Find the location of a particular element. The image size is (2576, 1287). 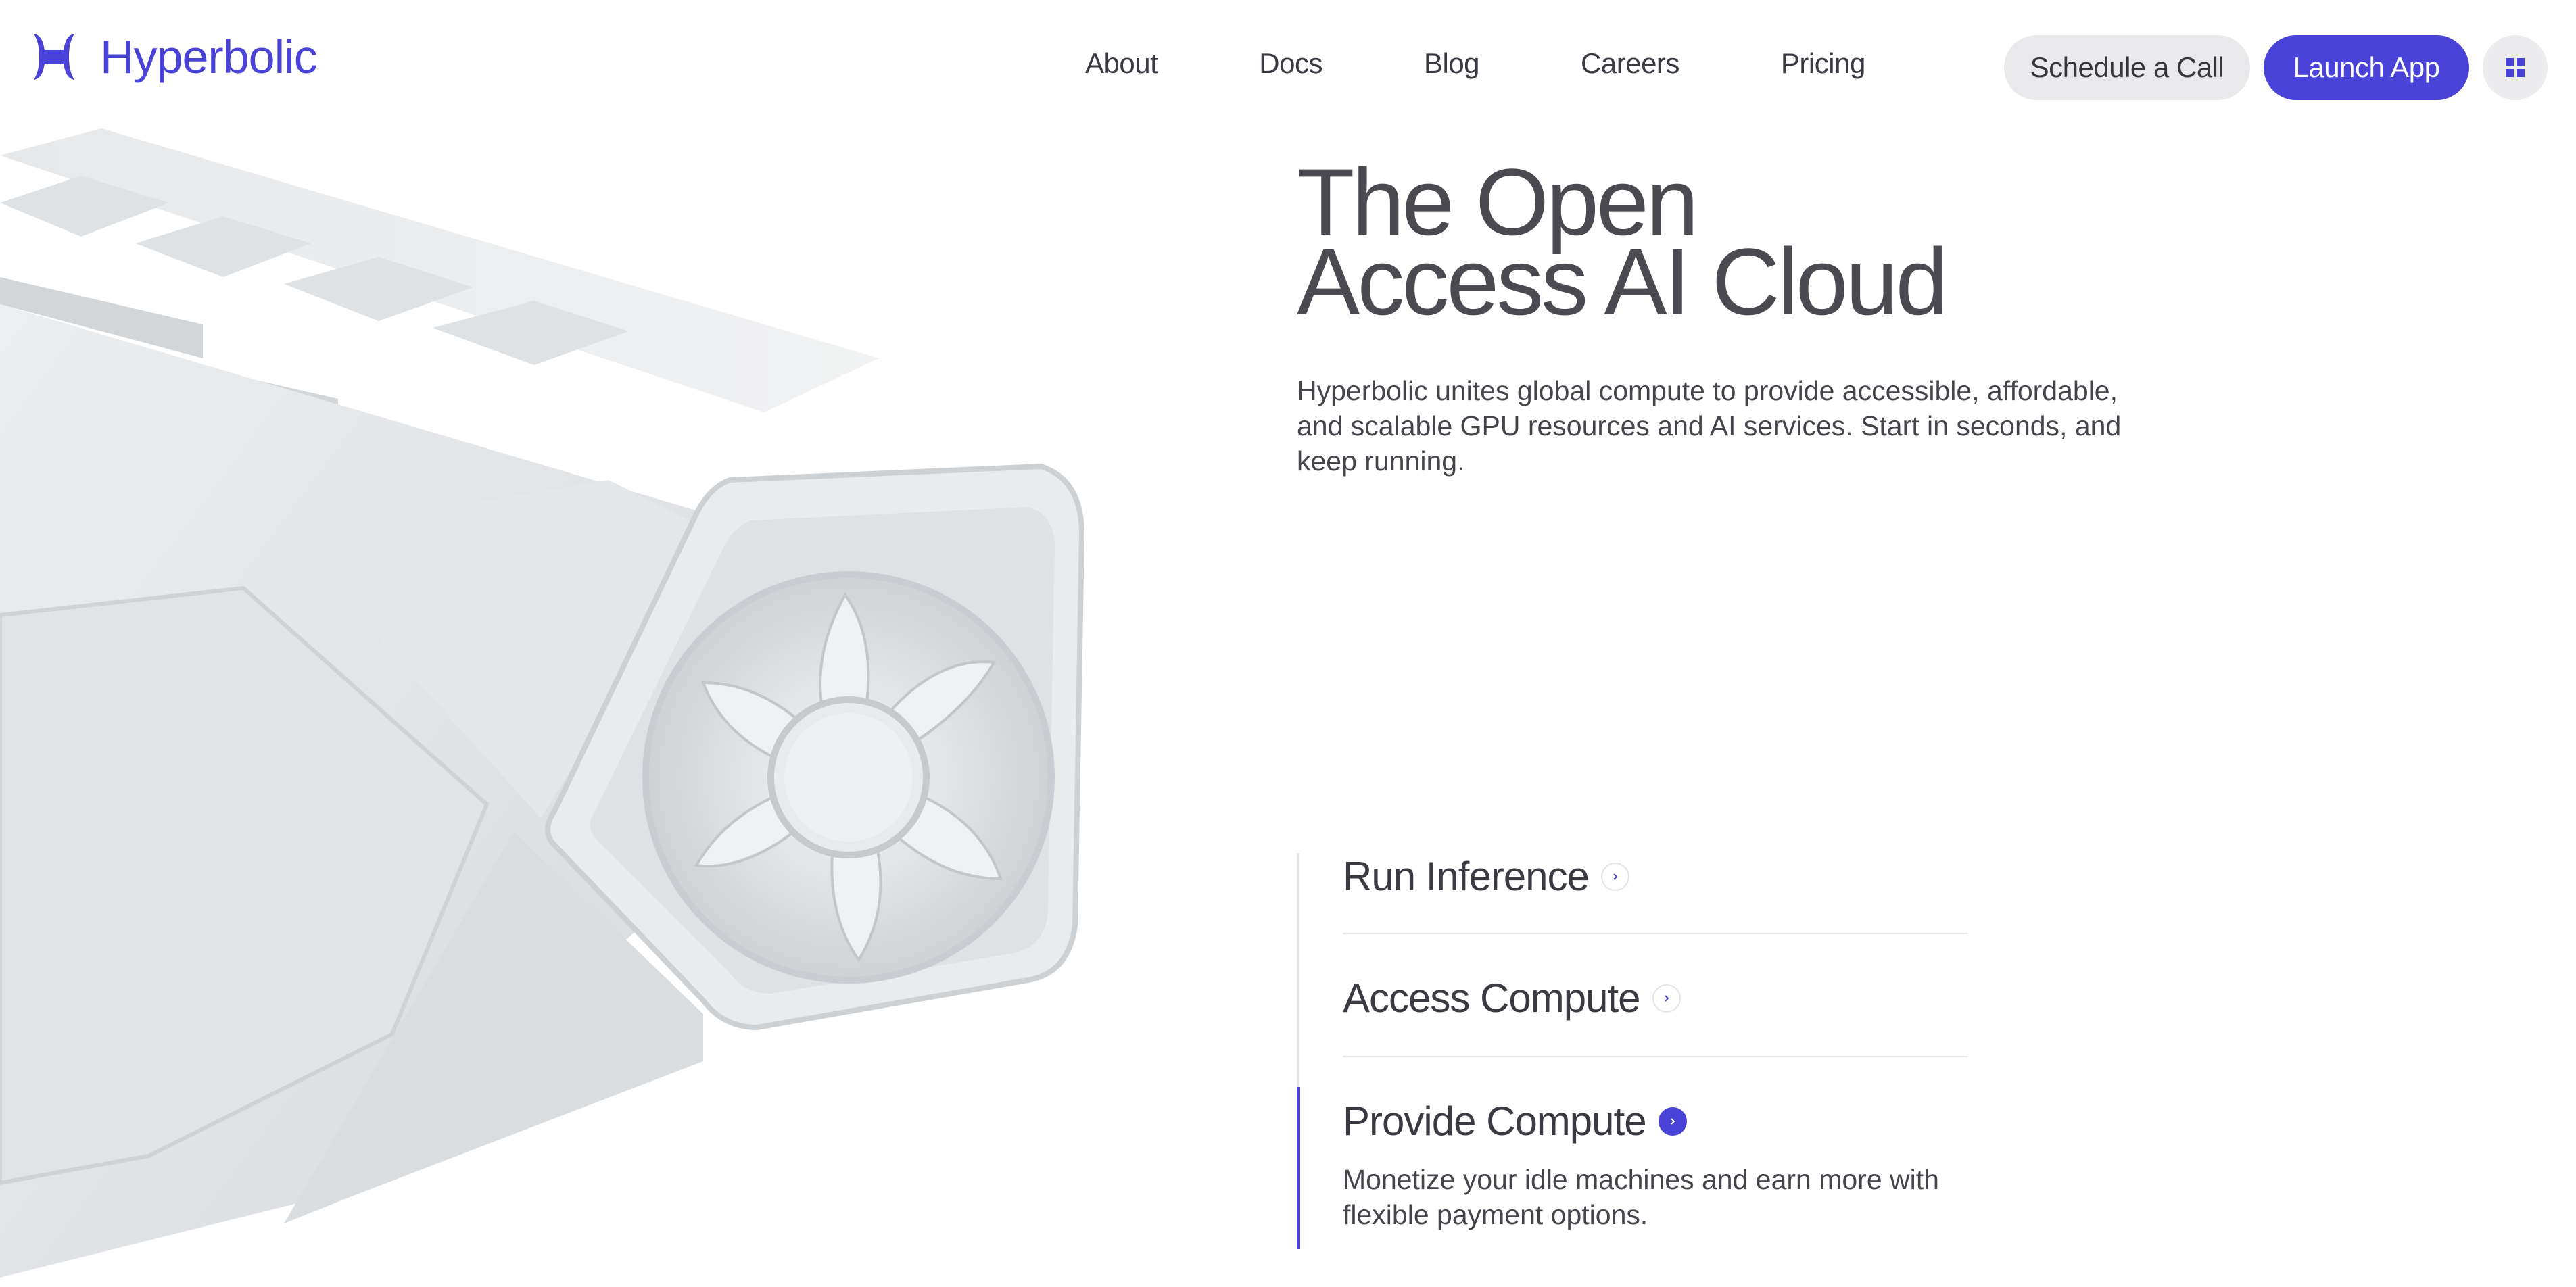

brand-logo: Hyperbolic is located at coordinates (172, 57).